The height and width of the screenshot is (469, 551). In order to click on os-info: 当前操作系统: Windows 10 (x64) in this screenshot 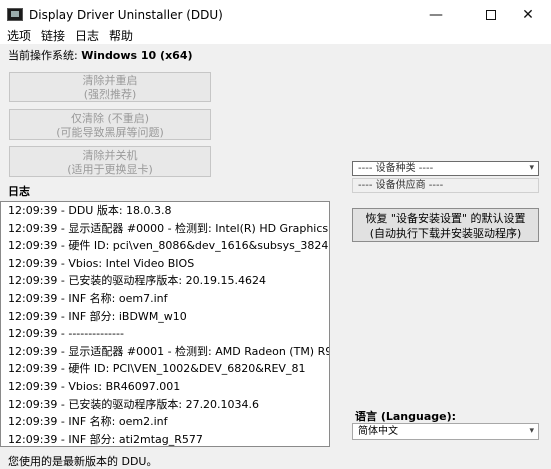, I will do `click(100, 55)`.